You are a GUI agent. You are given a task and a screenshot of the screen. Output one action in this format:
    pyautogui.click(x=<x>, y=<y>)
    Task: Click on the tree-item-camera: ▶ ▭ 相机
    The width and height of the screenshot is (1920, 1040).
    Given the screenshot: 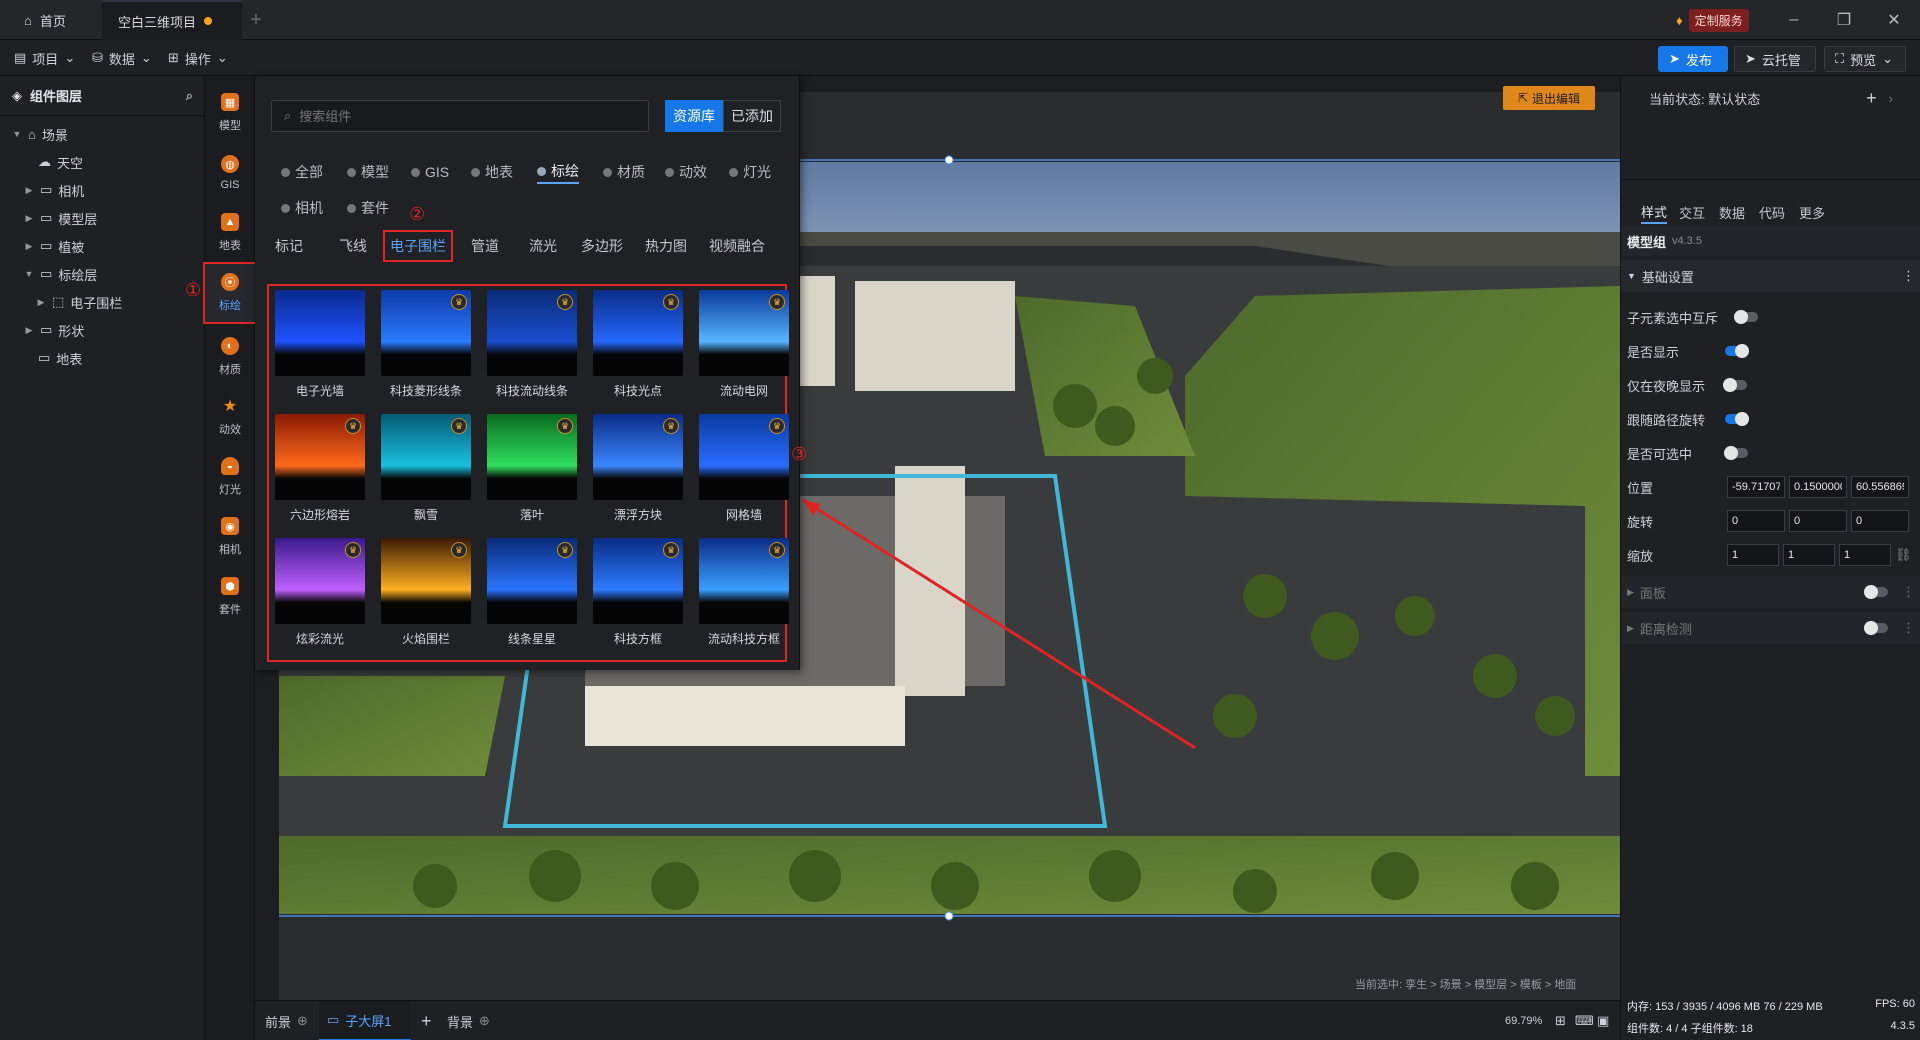 What is the action you would take?
    pyautogui.click(x=102, y=190)
    